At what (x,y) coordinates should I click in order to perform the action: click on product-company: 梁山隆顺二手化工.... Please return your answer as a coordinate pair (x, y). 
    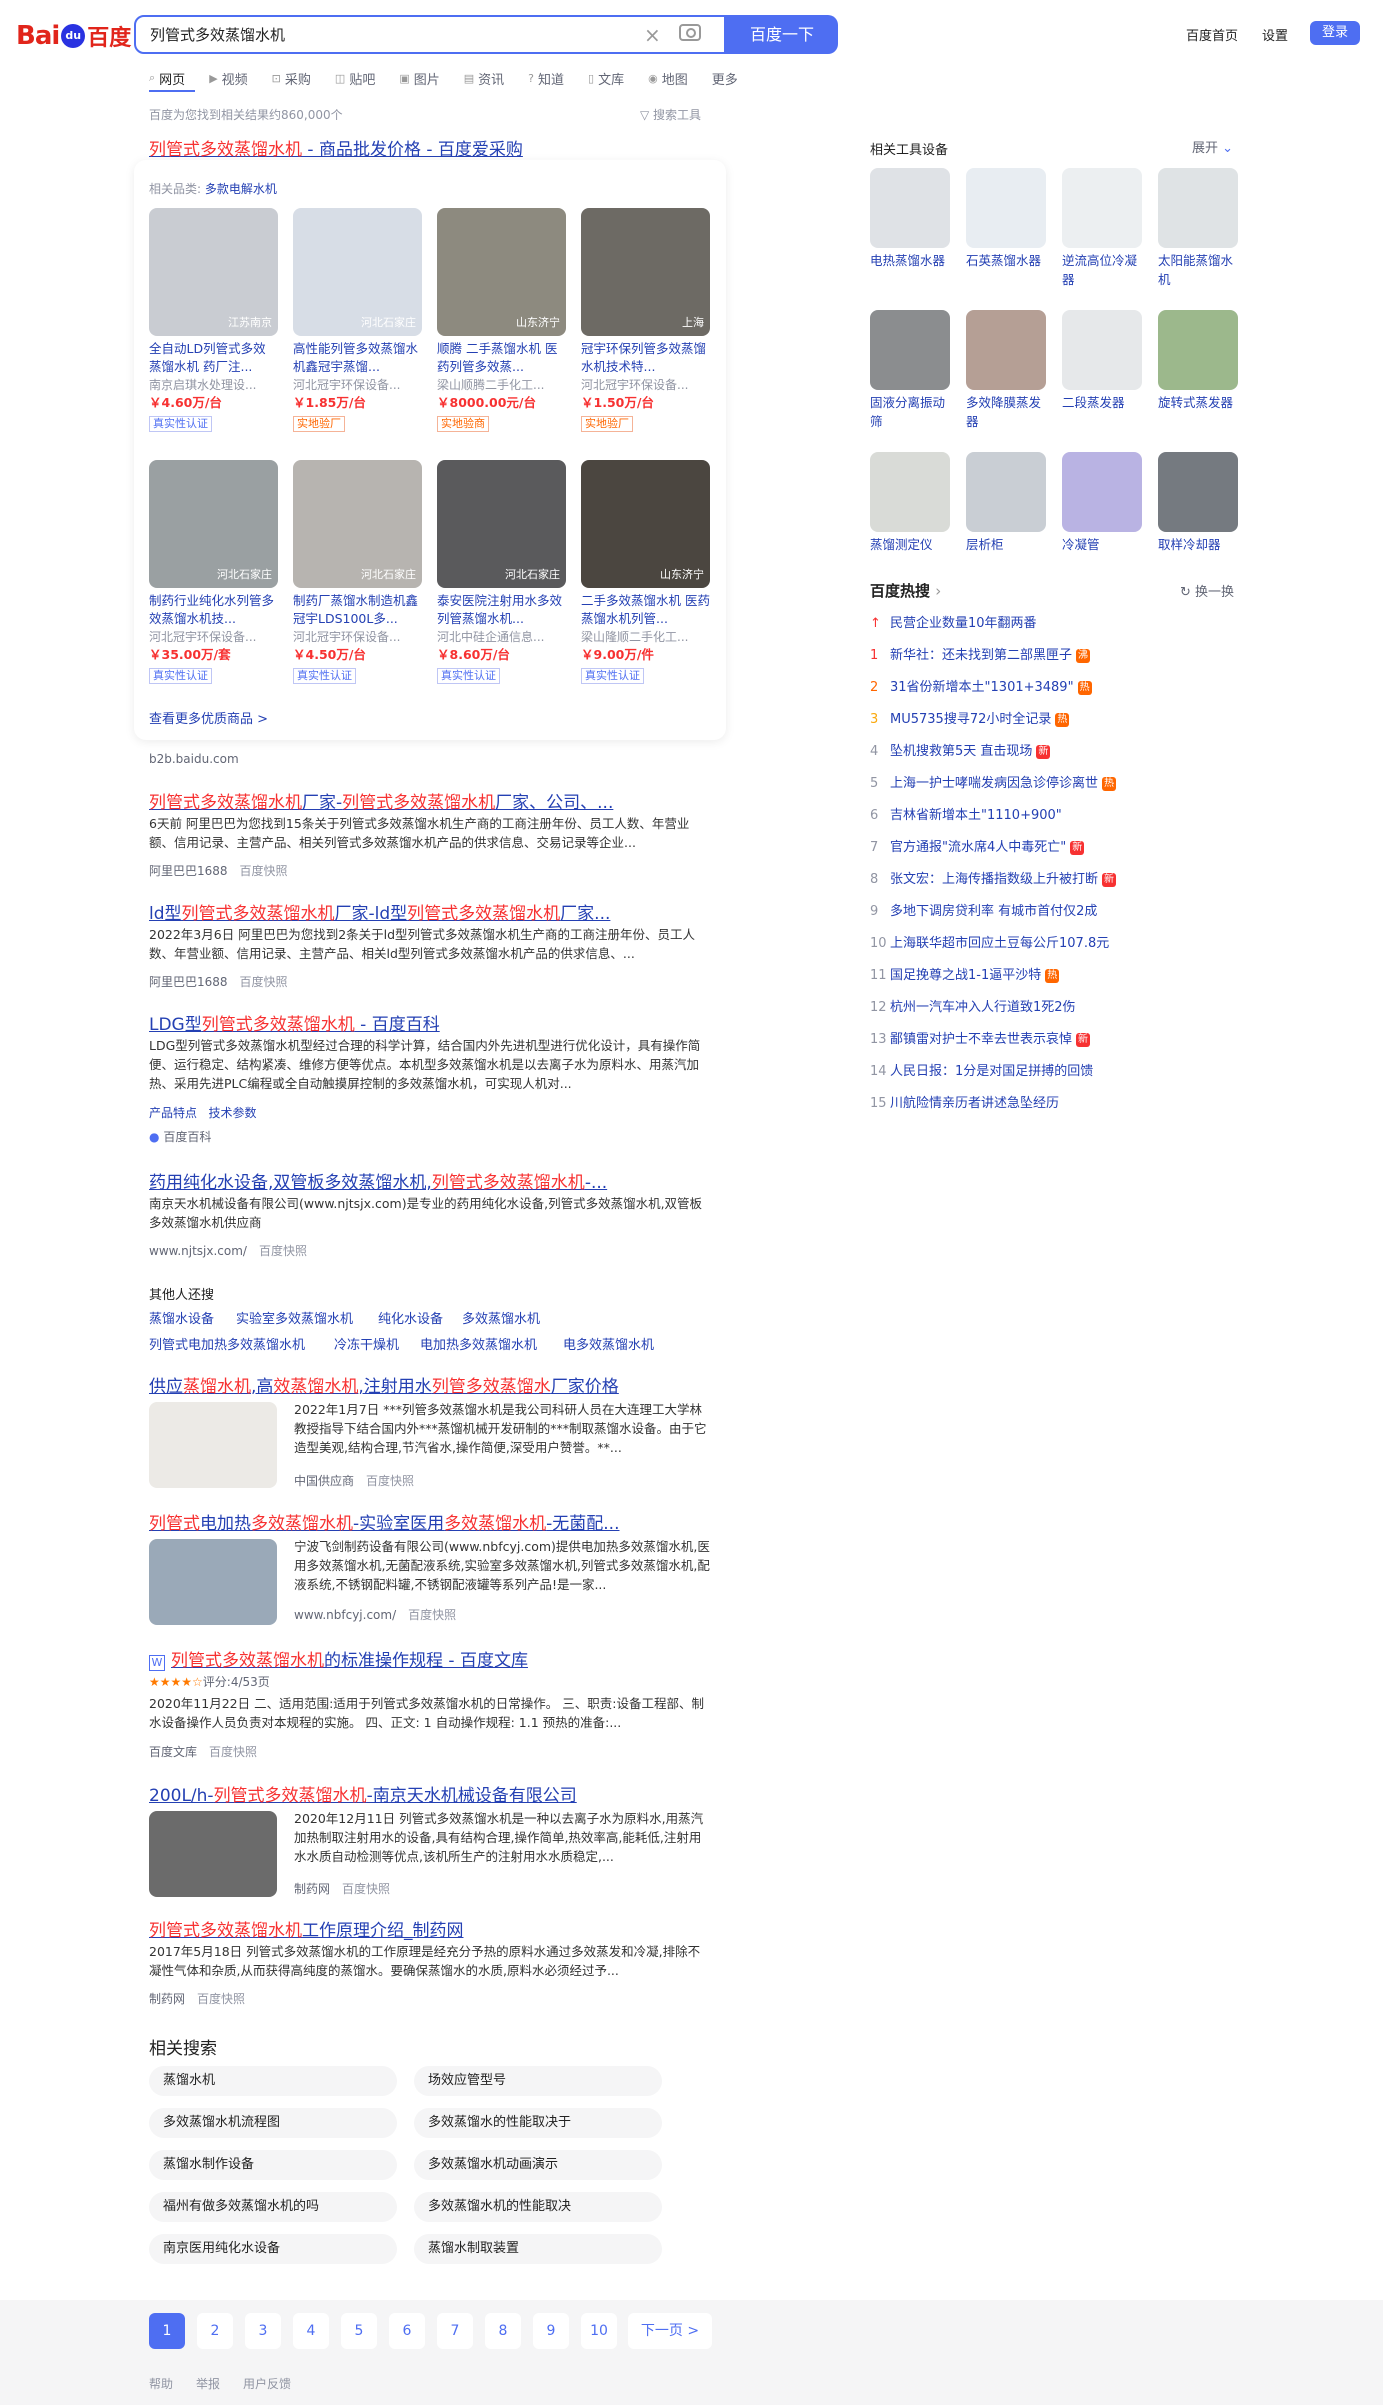
    Looking at the image, I should click on (645, 637).